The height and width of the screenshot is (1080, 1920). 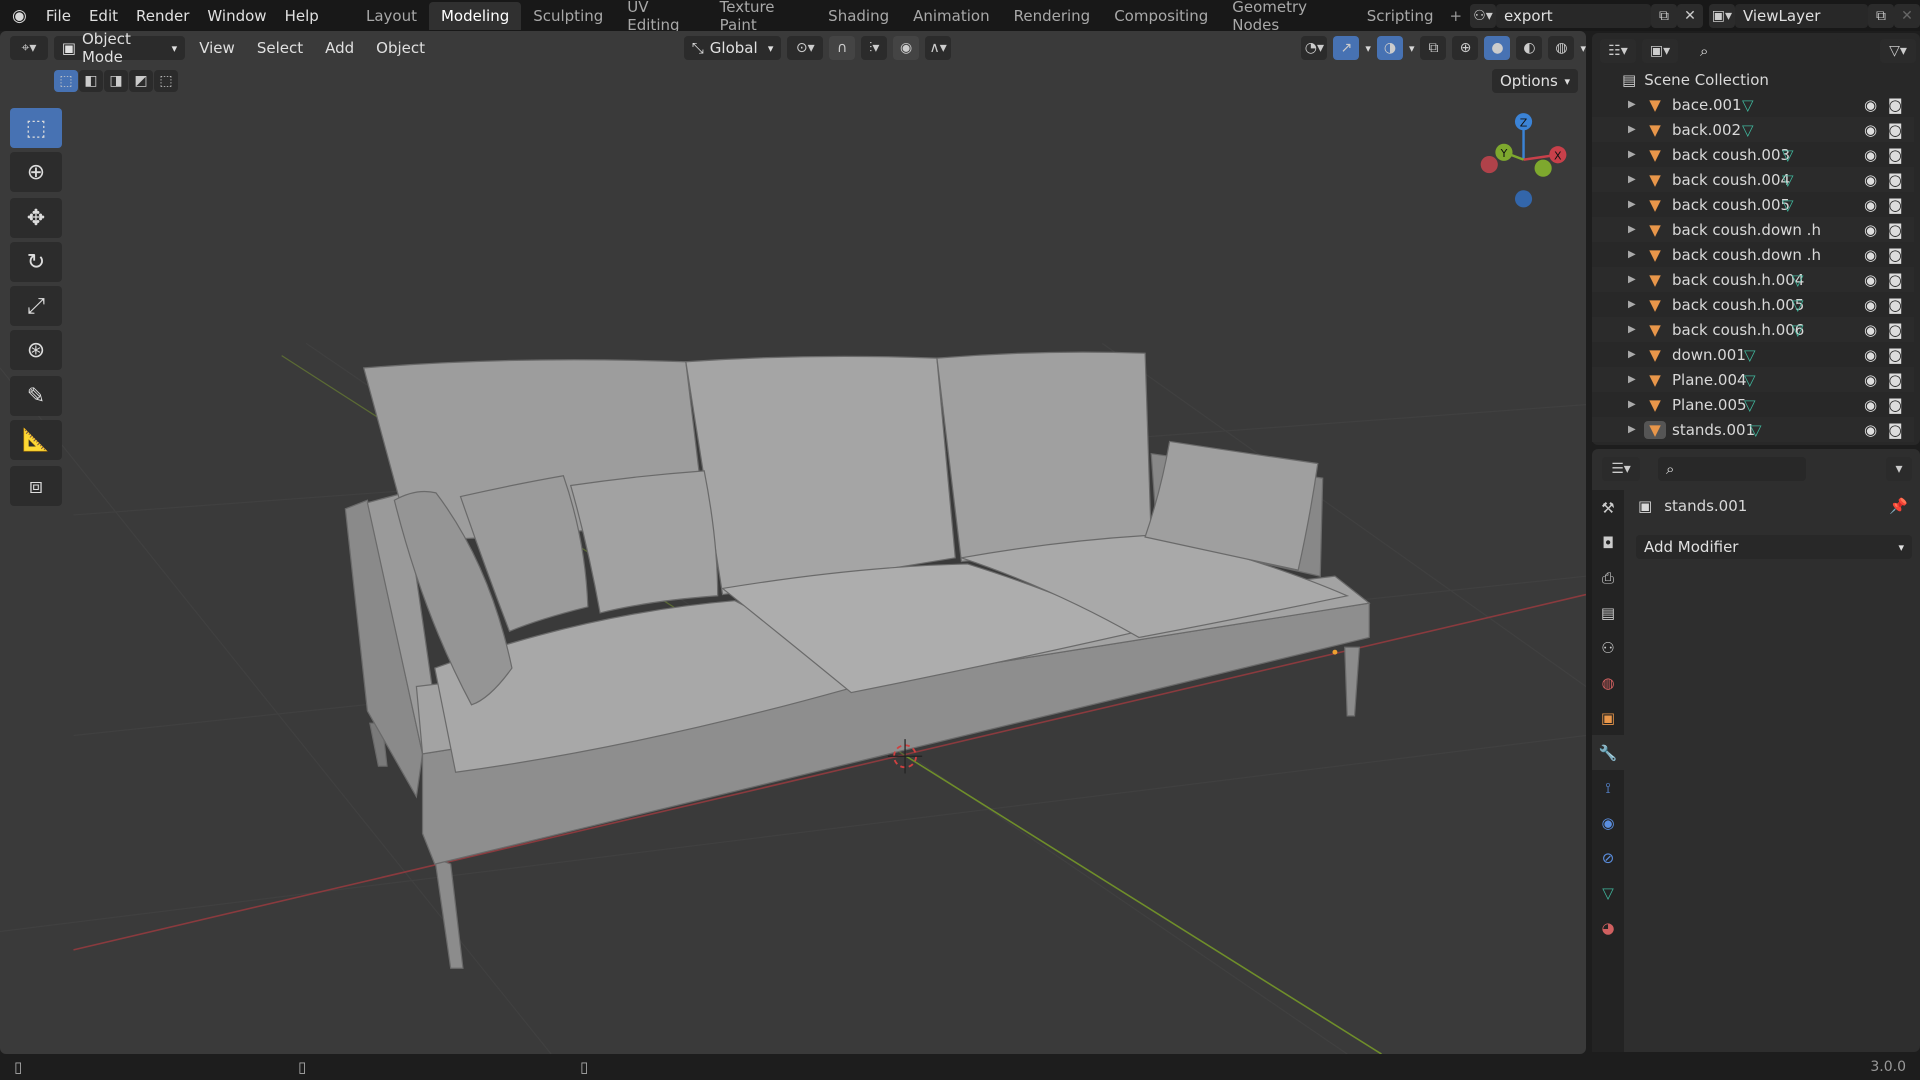 I want to click on object-tab-icon: ▣, so click(x=1608, y=717).